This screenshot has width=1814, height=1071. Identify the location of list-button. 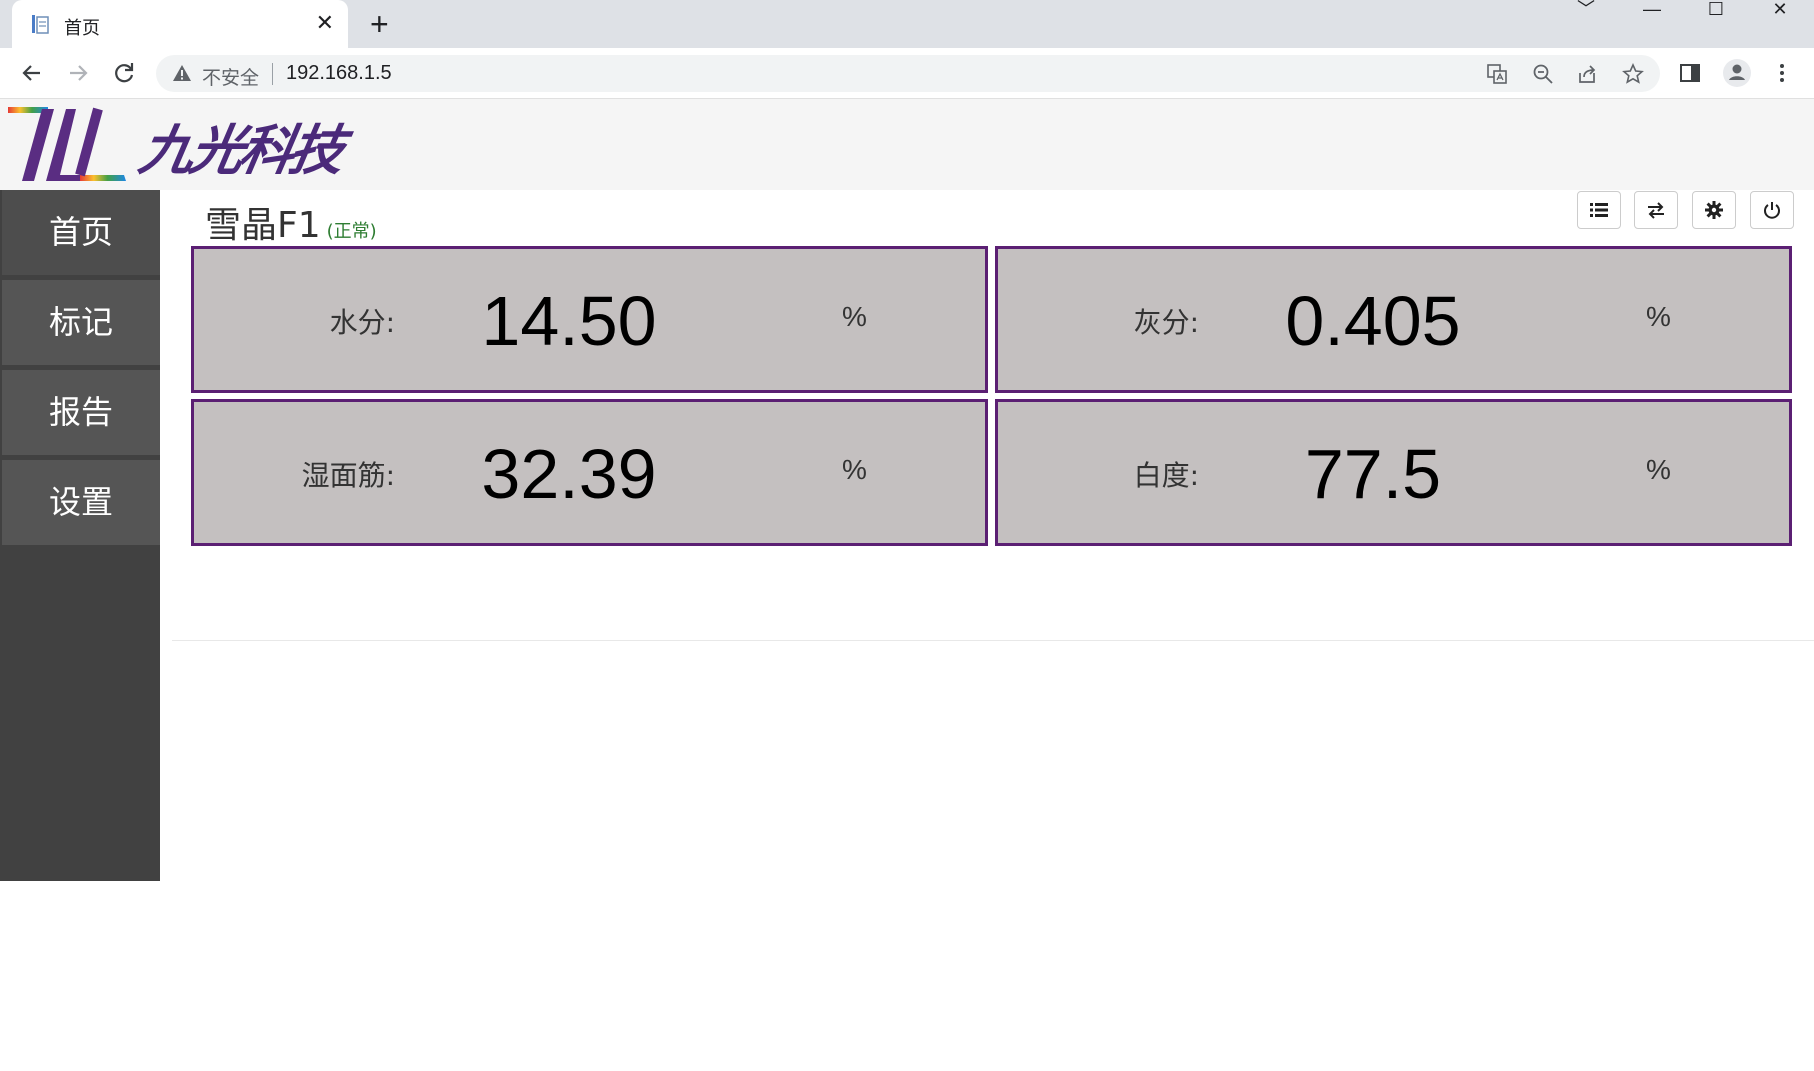
(1599, 210).